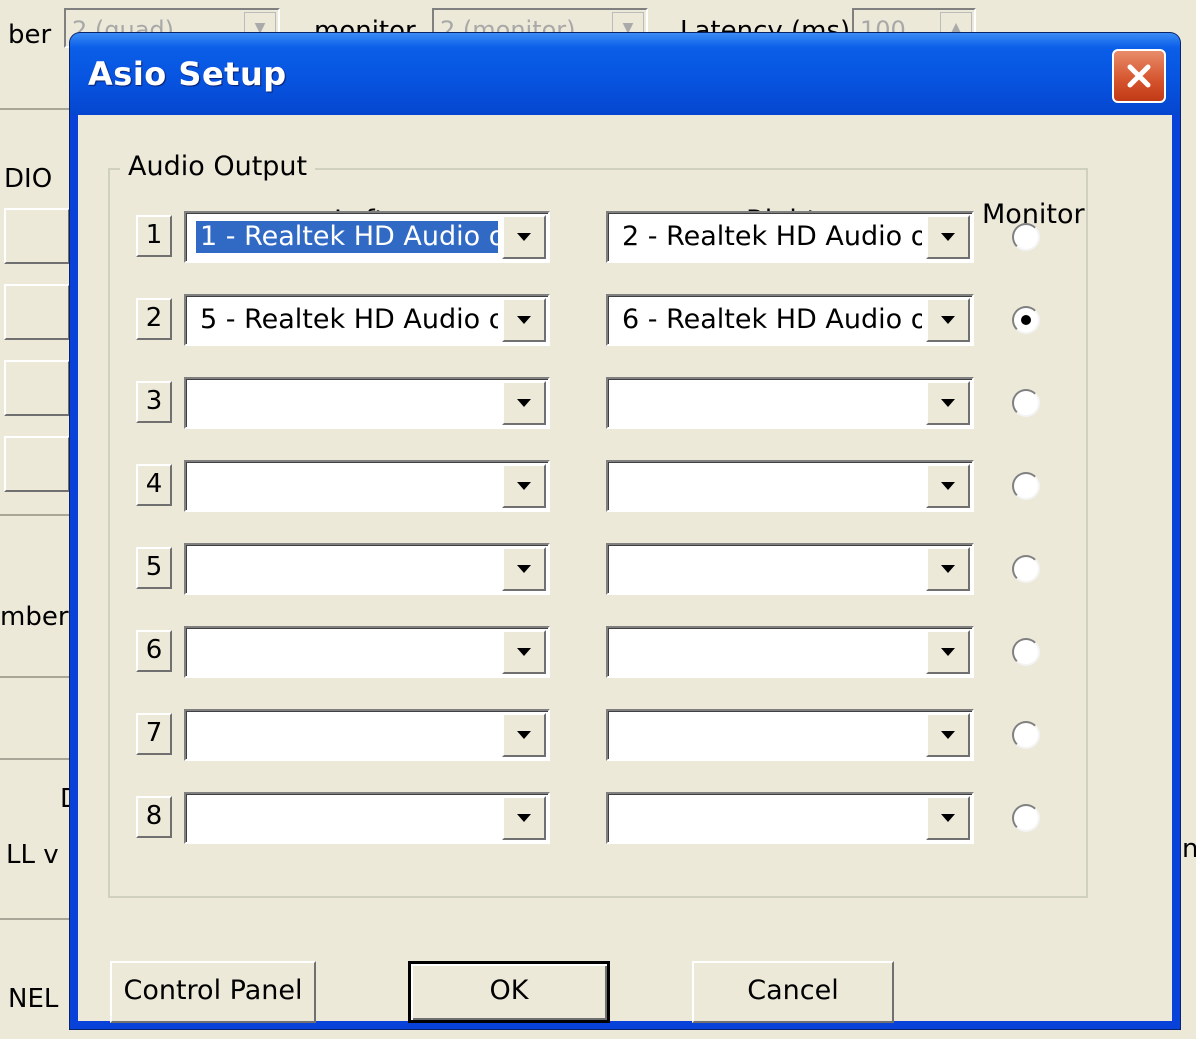 This screenshot has height=1039, width=1196. I want to click on channel-number-button: 7, so click(154, 734).